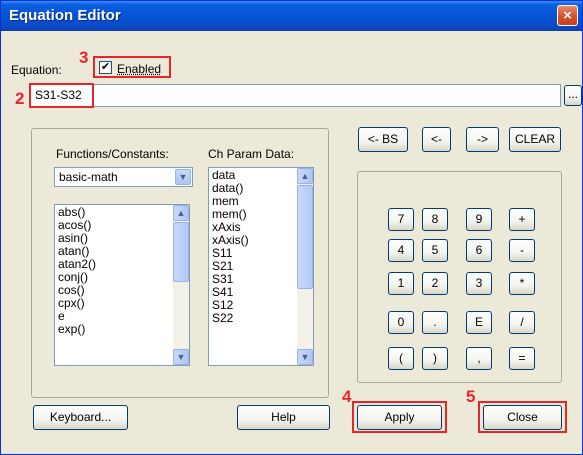  Describe the element at coordinates (435, 322) in the screenshot. I see `keypad-key: .` at that location.